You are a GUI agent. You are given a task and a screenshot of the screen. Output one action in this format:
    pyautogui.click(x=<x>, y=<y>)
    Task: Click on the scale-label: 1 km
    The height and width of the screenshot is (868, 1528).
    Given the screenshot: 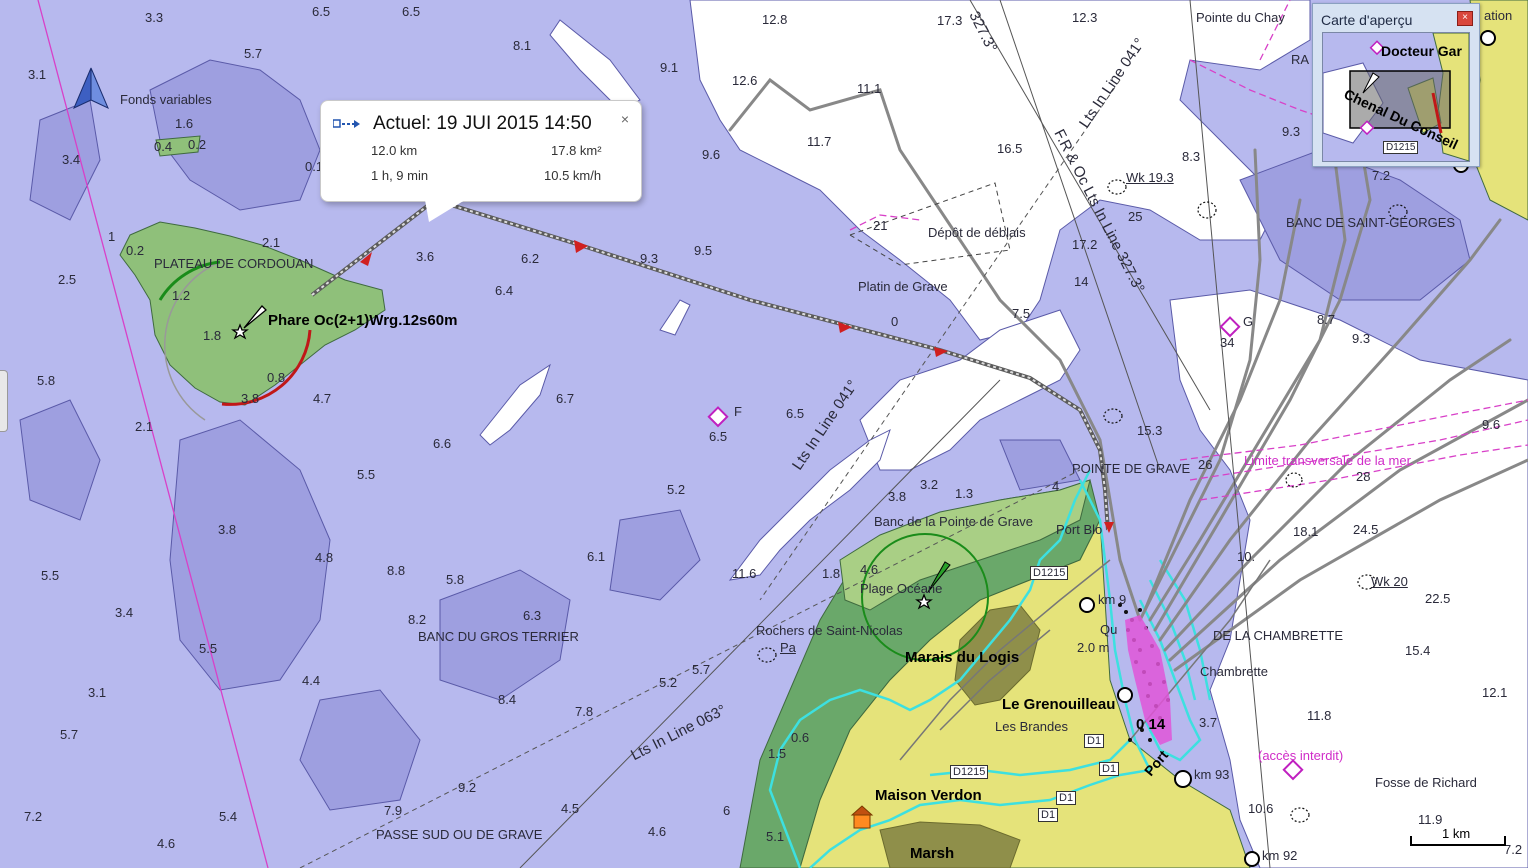 What is the action you would take?
    pyautogui.click(x=1456, y=833)
    